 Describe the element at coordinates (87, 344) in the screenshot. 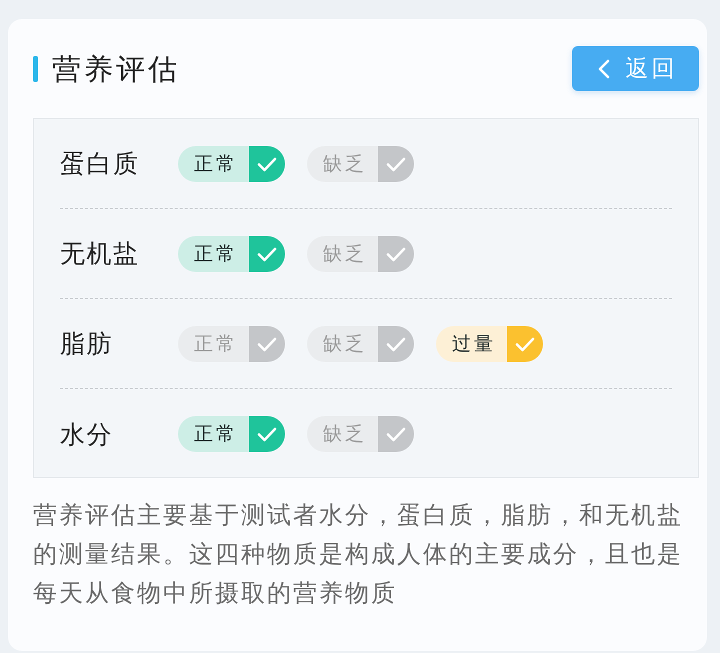

I see `nutrient-label: 脂肪` at that location.